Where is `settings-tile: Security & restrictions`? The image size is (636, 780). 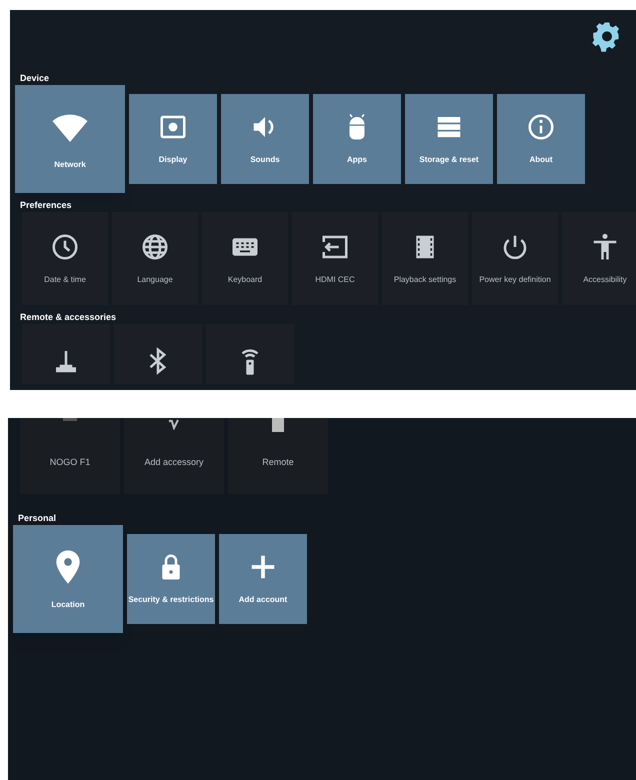 settings-tile: Security & restrictions is located at coordinates (171, 579).